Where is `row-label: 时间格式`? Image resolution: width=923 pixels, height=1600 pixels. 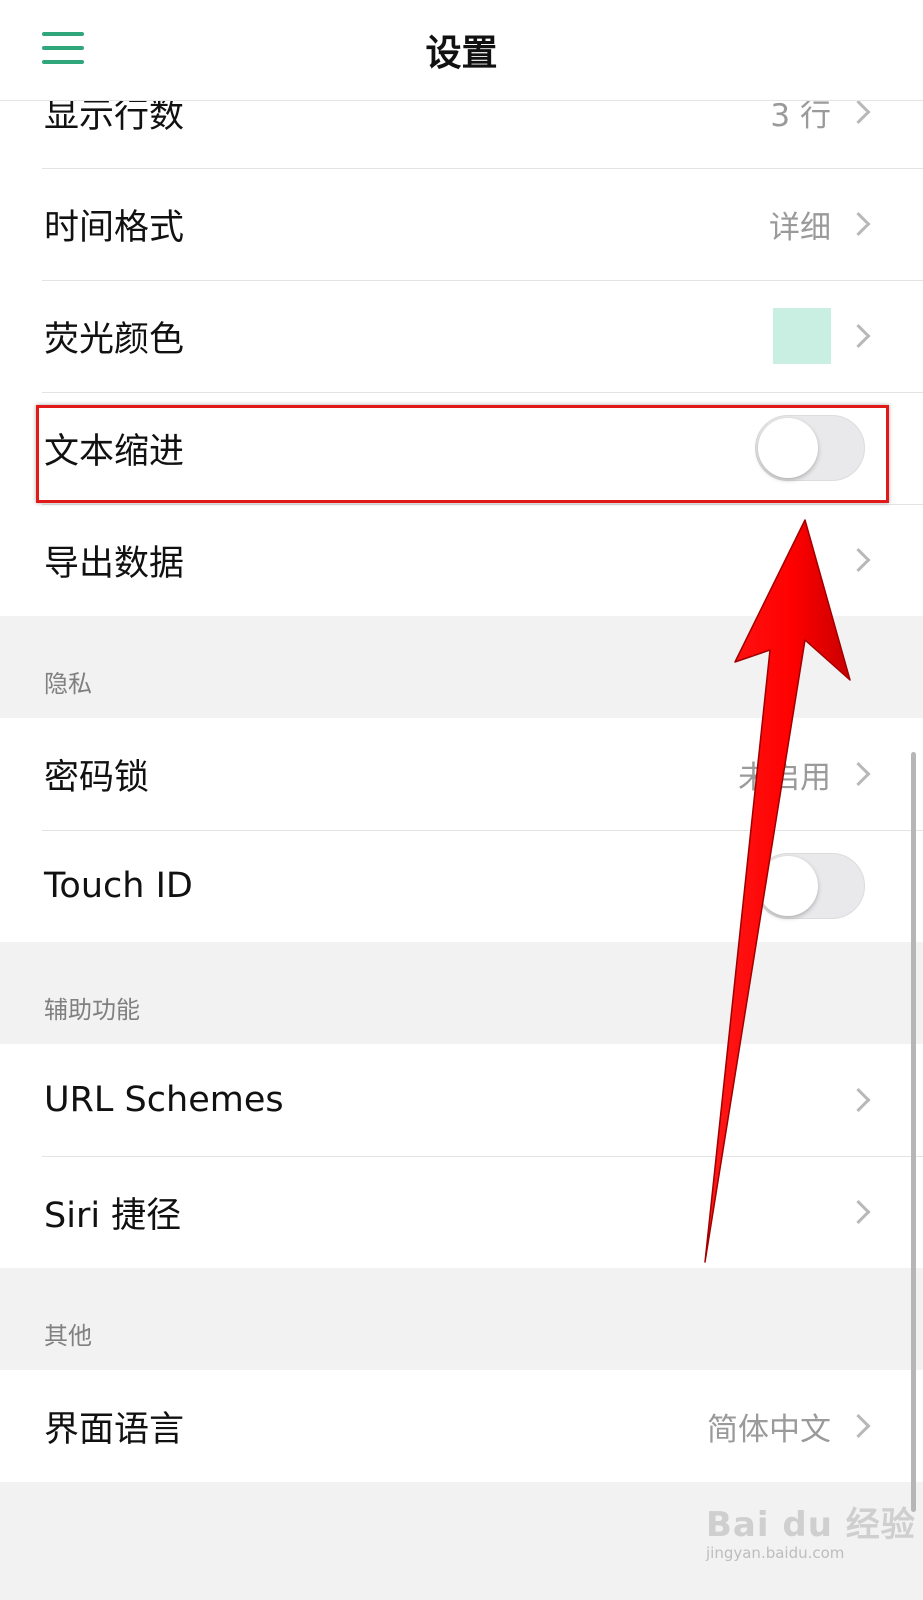 row-label: 时间格式 is located at coordinates (114, 227).